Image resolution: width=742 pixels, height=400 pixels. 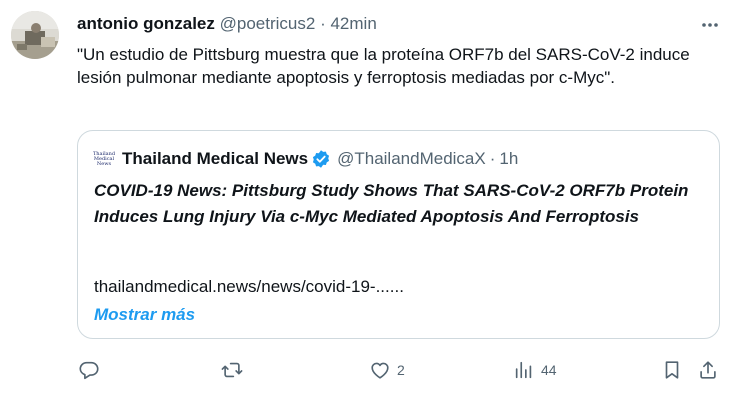 What do you see at coordinates (104, 159) in the screenshot?
I see `quote-author-logo: Thailand Medical News` at bounding box center [104, 159].